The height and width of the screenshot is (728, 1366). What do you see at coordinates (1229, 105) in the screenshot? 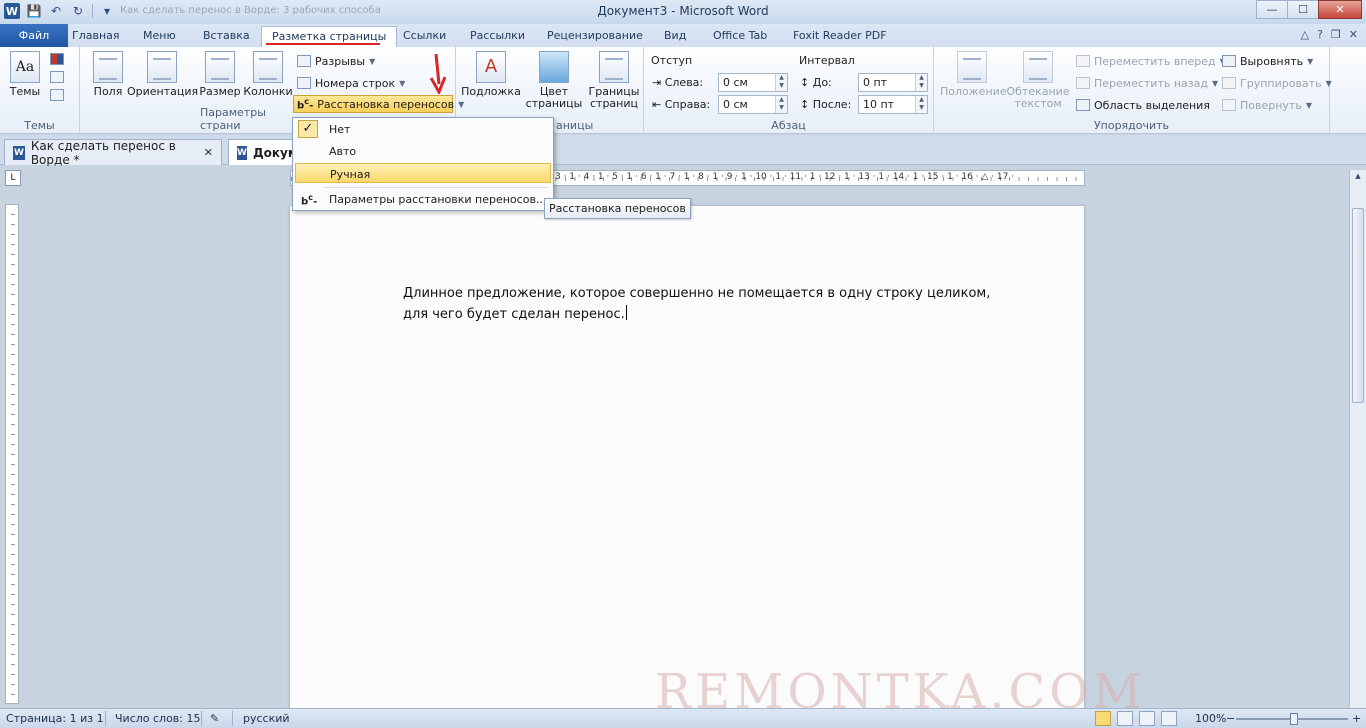
I see `rotate-icon` at bounding box center [1229, 105].